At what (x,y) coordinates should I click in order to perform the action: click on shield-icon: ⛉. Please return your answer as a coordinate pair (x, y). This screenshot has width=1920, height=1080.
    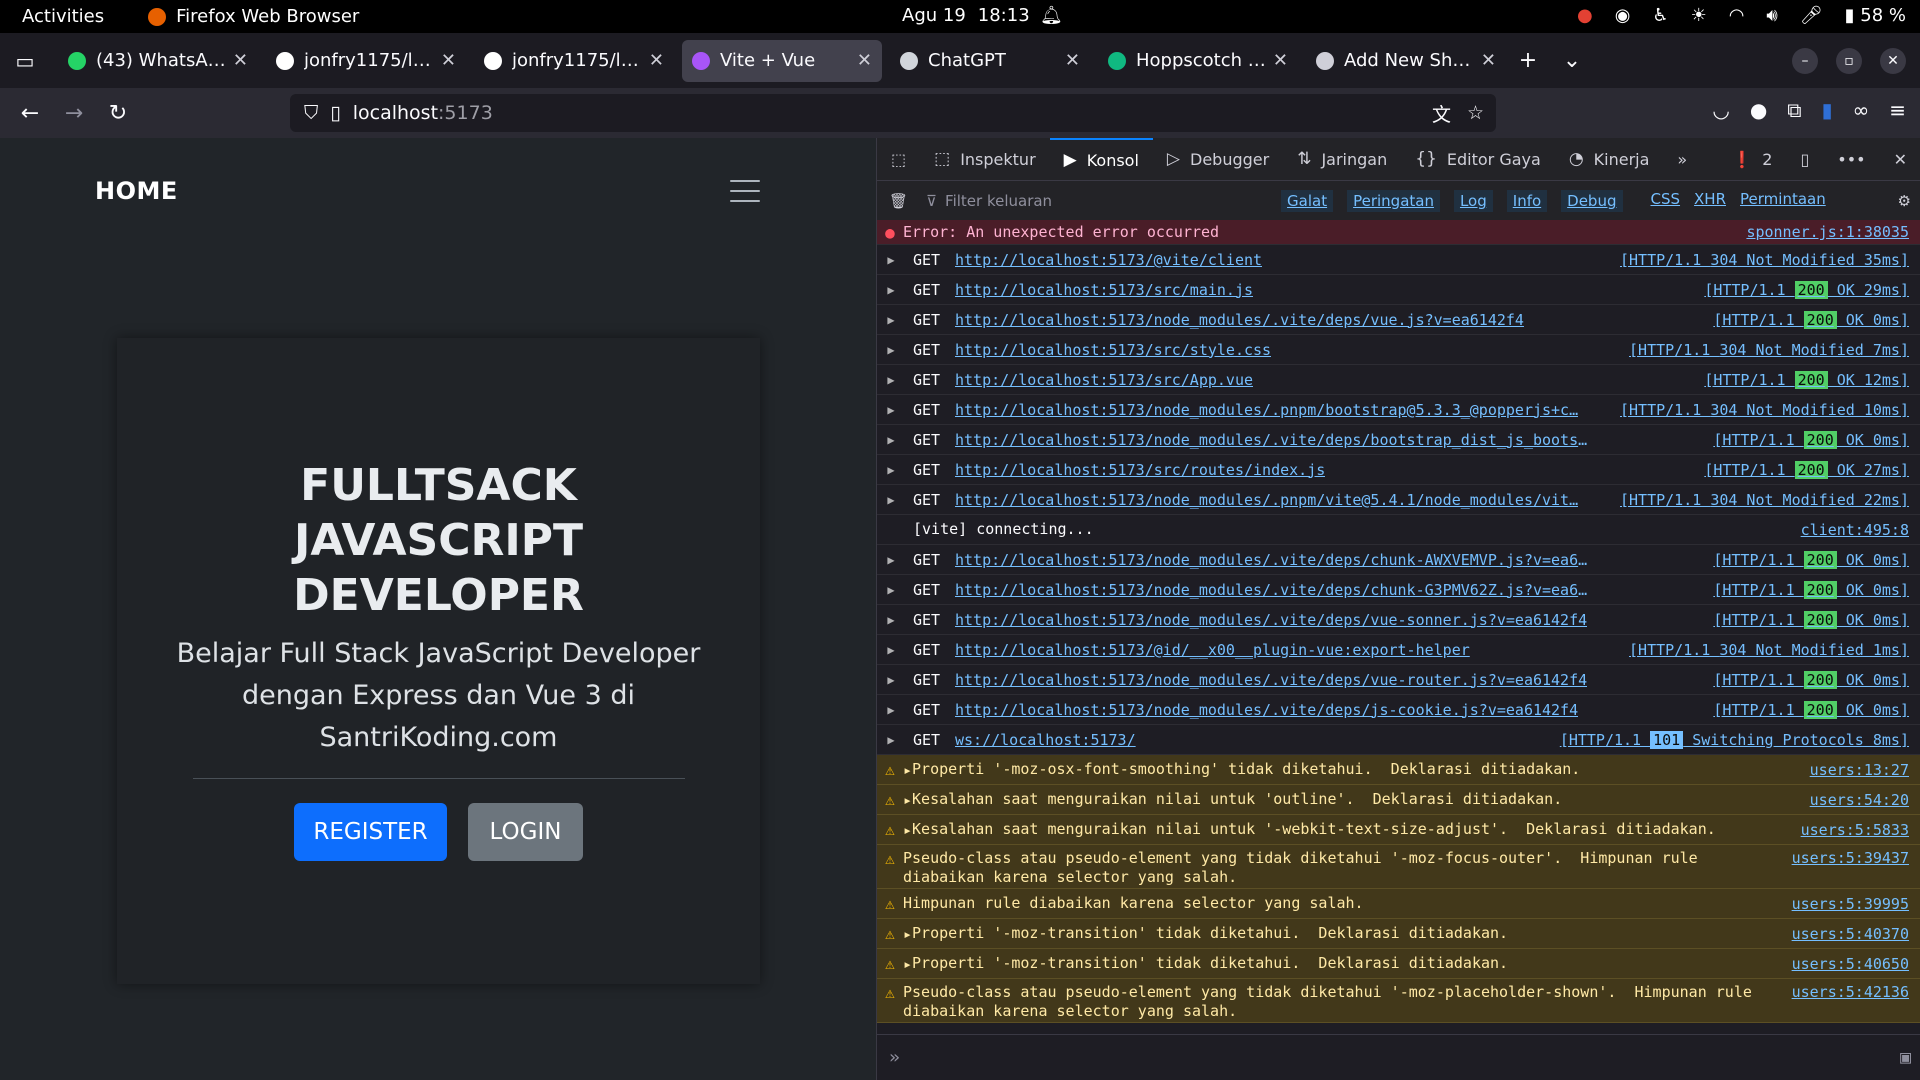
    Looking at the image, I should click on (311, 113).